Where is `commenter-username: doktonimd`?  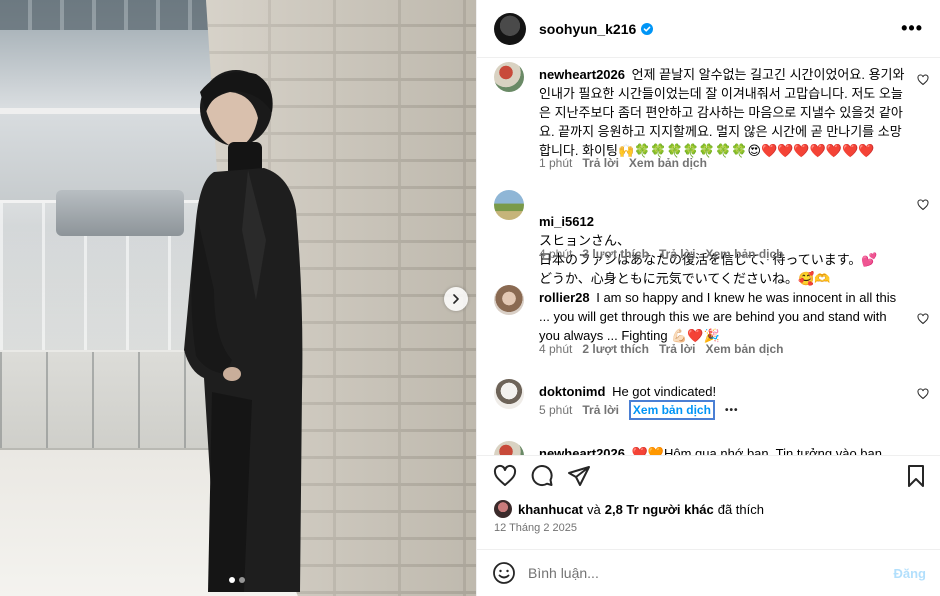
commenter-username: doktonimd is located at coordinates (572, 391).